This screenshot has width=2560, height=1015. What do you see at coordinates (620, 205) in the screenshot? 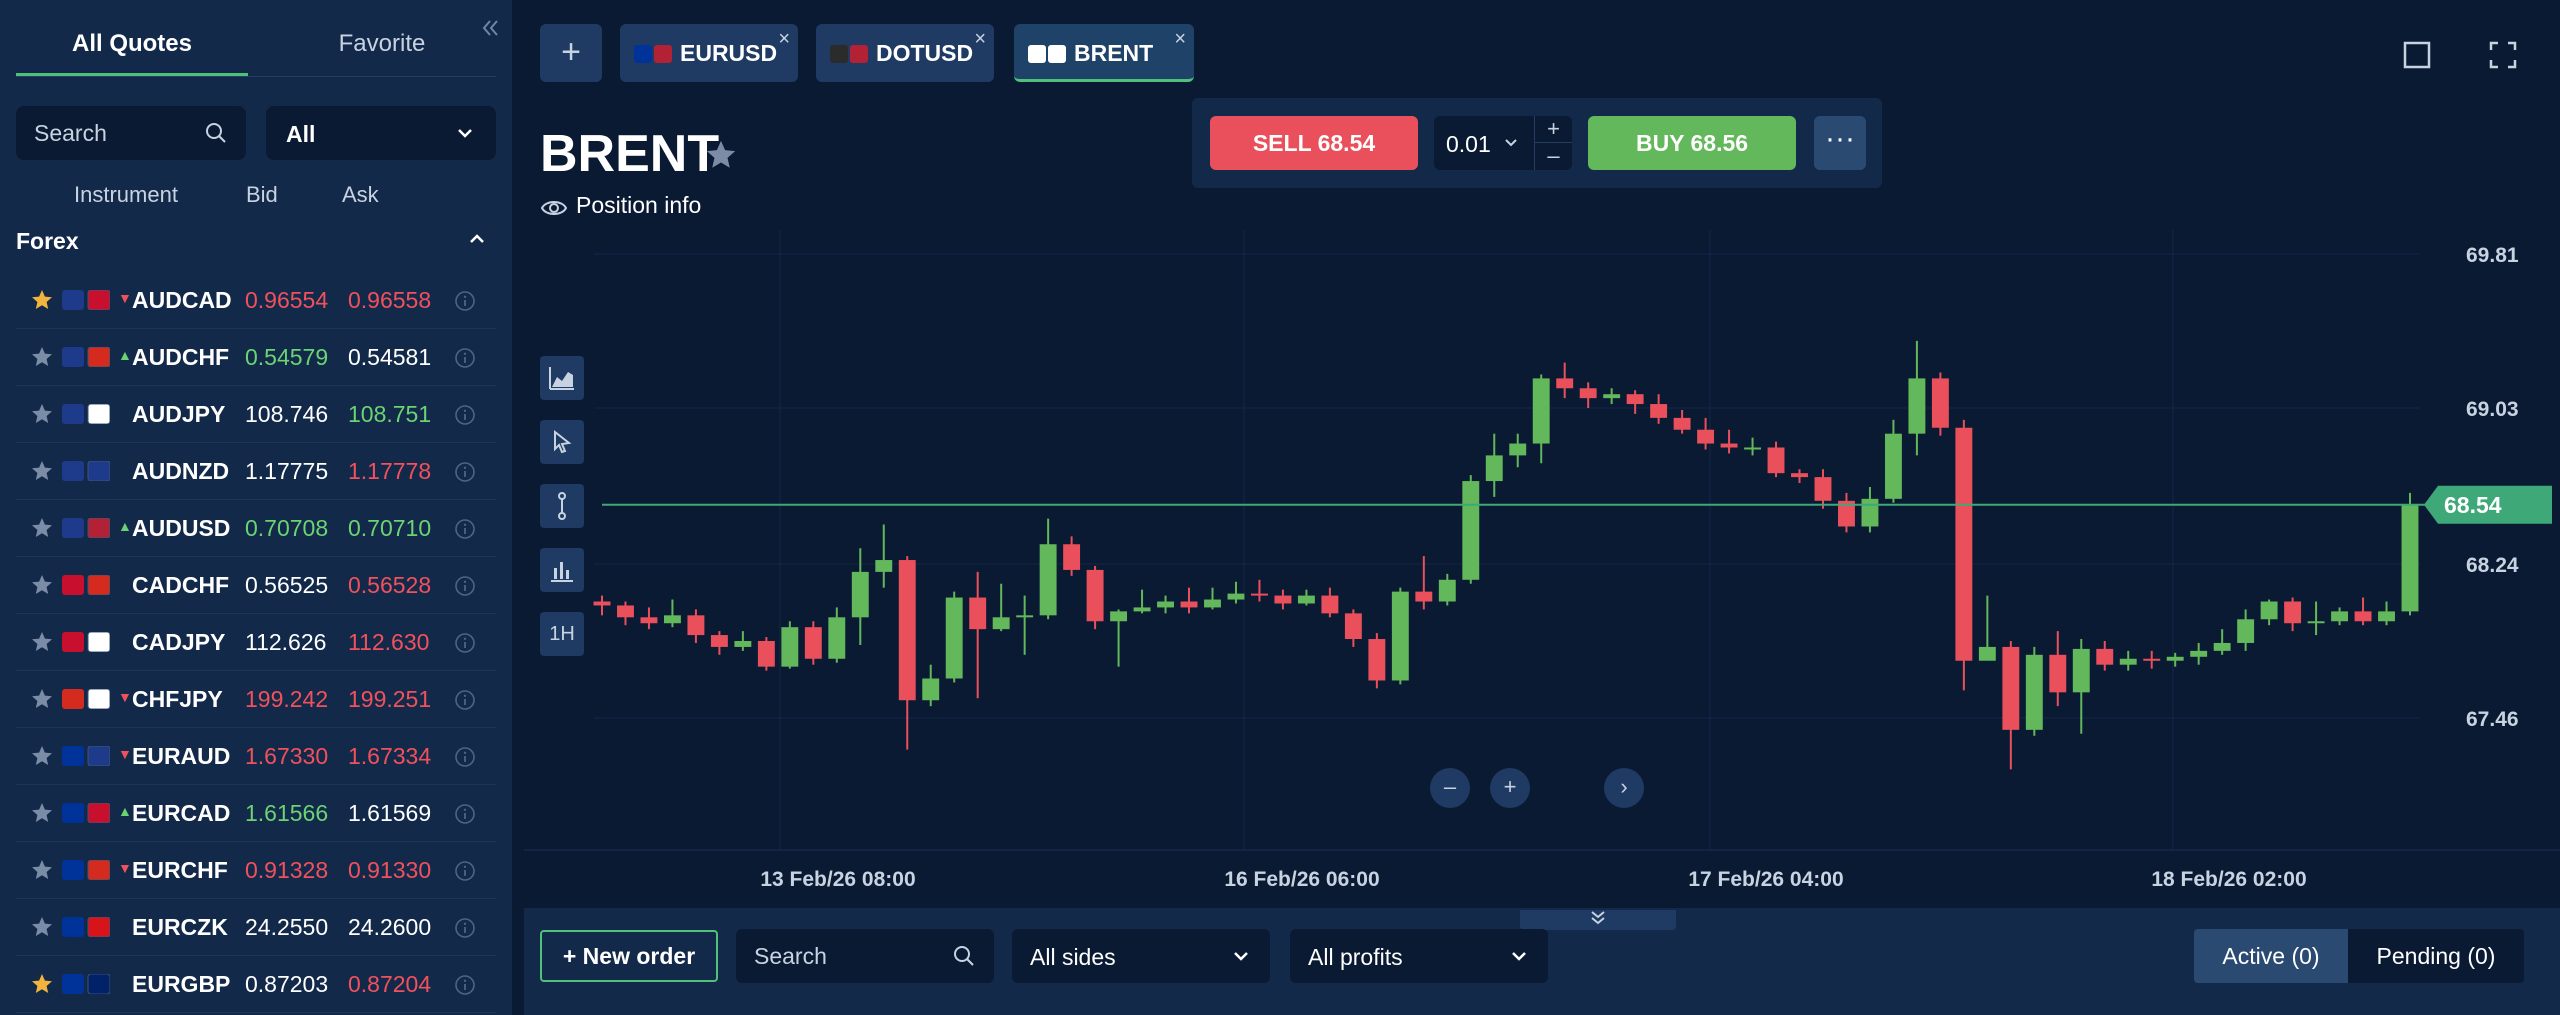
I see `position-info-toggle: Position info` at bounding box center [620, 205].